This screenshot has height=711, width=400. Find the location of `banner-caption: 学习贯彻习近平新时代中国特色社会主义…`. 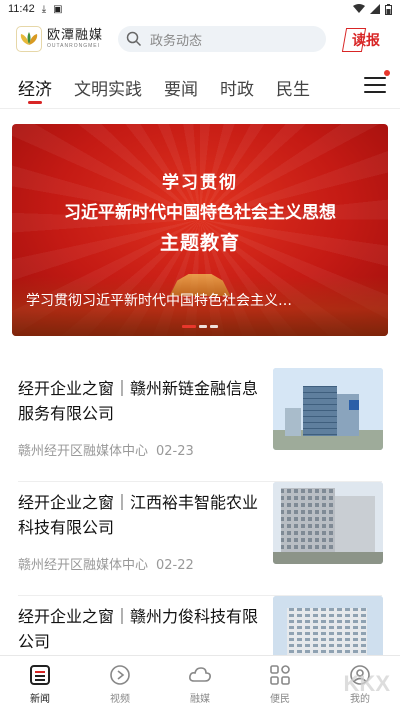

banner-caption: 学习贯彻习近平新时代中国特色社会主义… is located at coordinates (159, 301).